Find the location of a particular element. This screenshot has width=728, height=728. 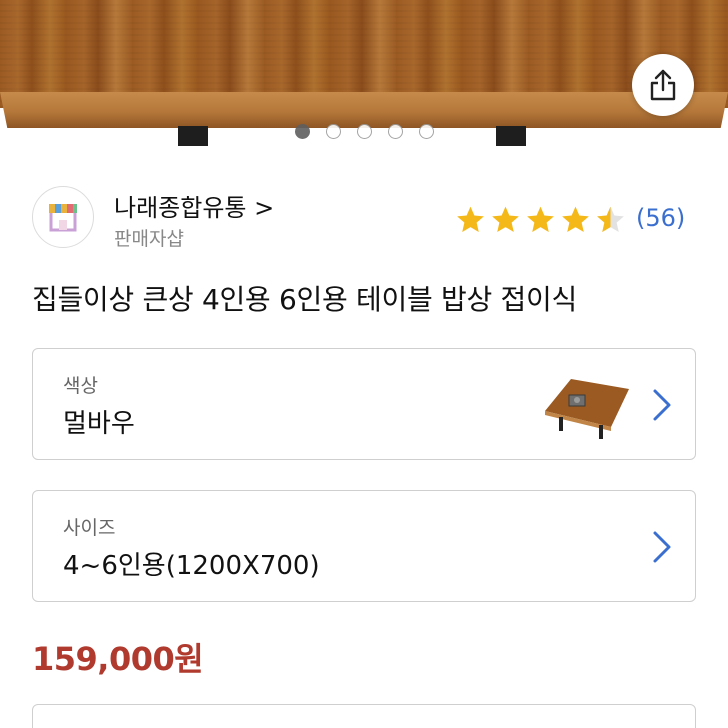

seller-name-link: 나래종합유통 > is located at coordinates (194, 205).